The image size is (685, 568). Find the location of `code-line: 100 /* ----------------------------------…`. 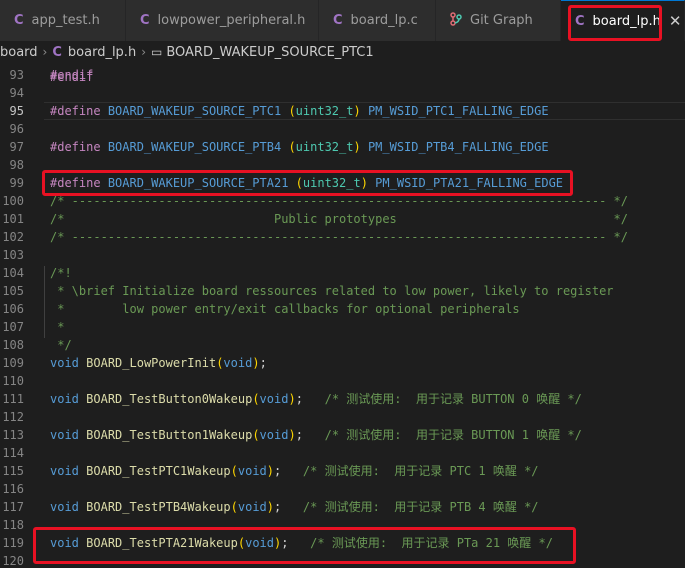

code-line: 100 /* ----------------------------------… is located at coordinates (342, 201).